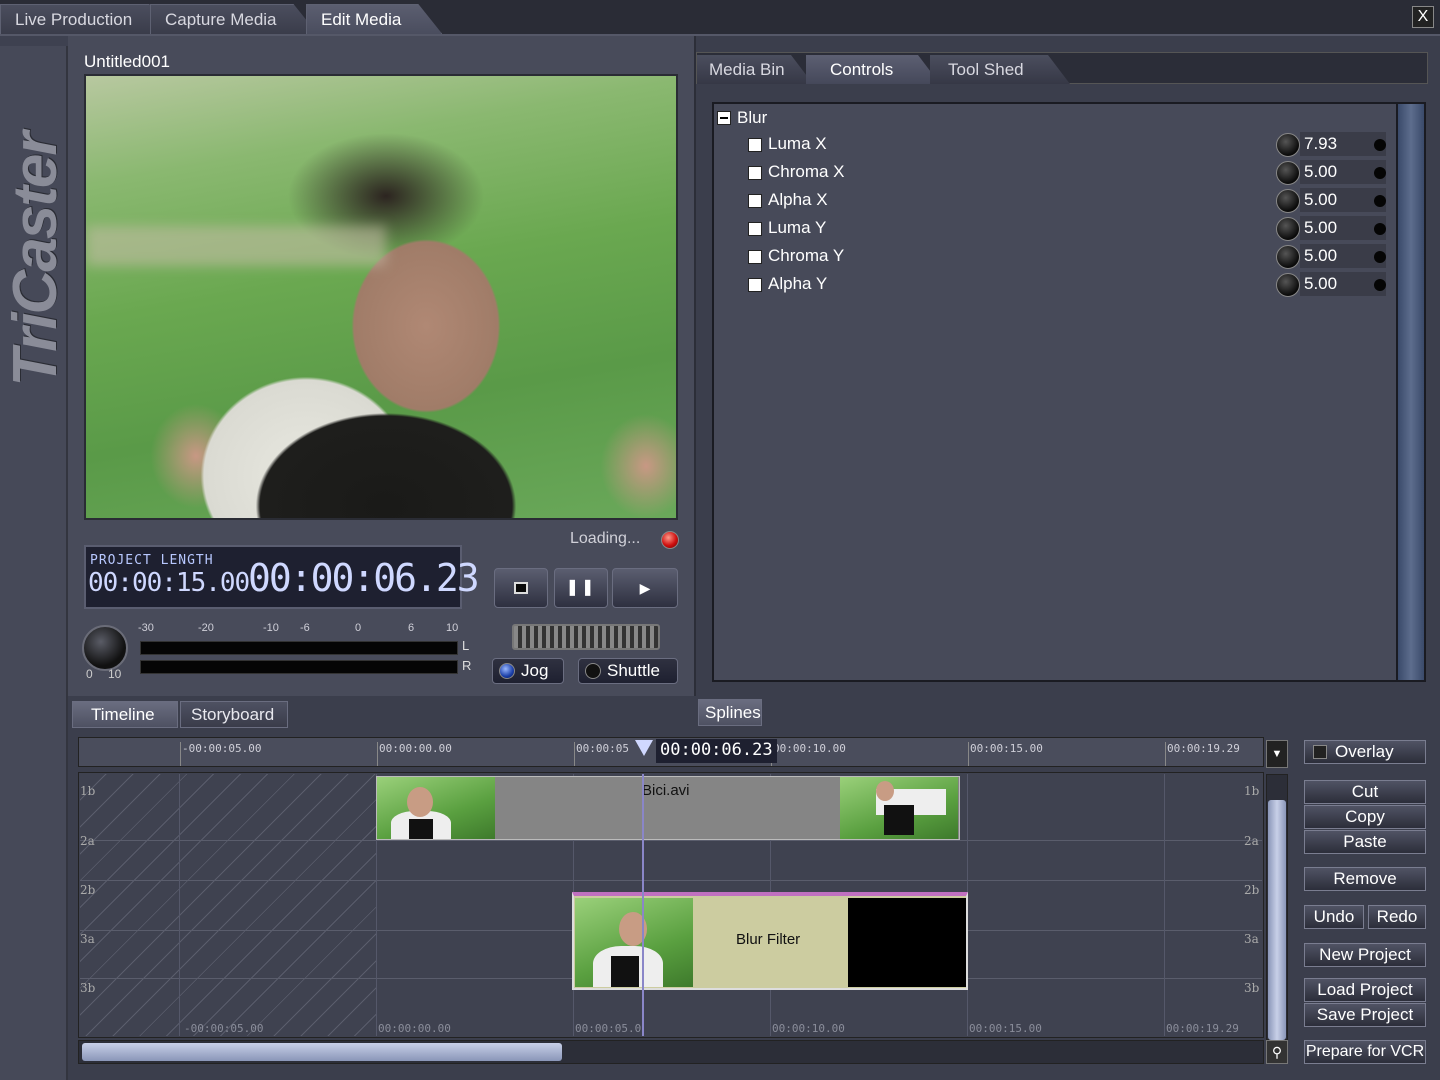 The height and width of the screenshot is (1080, 1440). Describe the element at coordinates (1423, 17) in the screenshot. I see `close-button: X` at that location.